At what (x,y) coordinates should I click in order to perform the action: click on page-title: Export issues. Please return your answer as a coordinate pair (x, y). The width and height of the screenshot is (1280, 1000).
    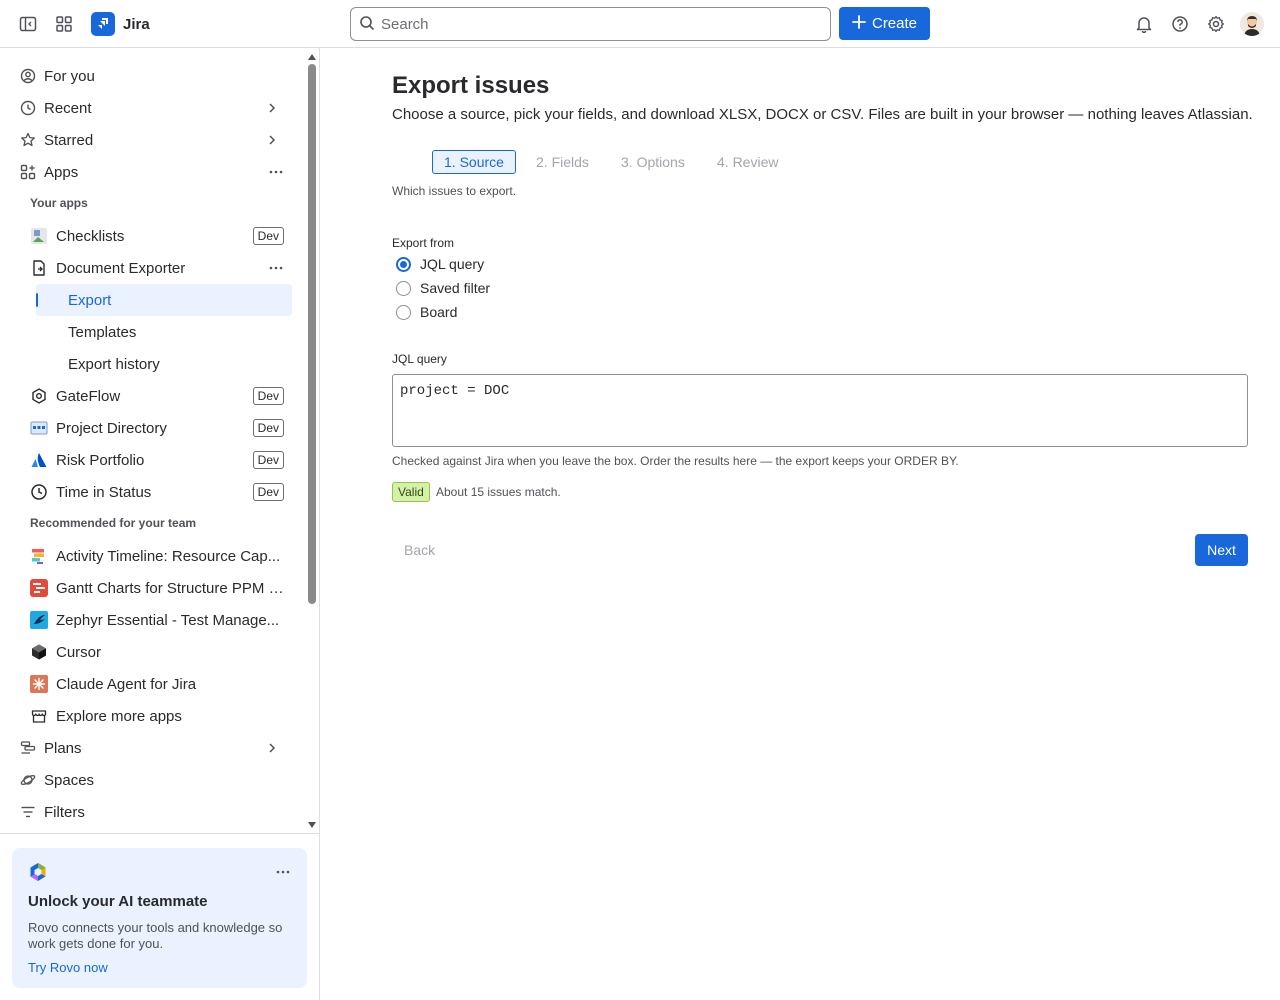
    Looking at the image, I should click on (471, 85).